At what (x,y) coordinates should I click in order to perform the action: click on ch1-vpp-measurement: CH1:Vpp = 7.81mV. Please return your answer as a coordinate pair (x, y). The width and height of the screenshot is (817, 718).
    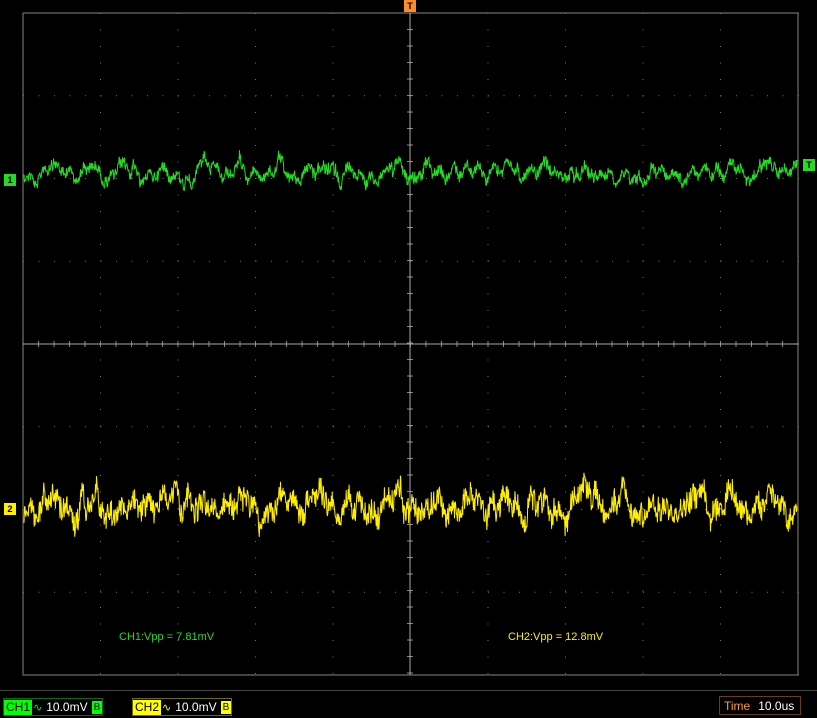
    Looking at the image, I should click on (167, 637).